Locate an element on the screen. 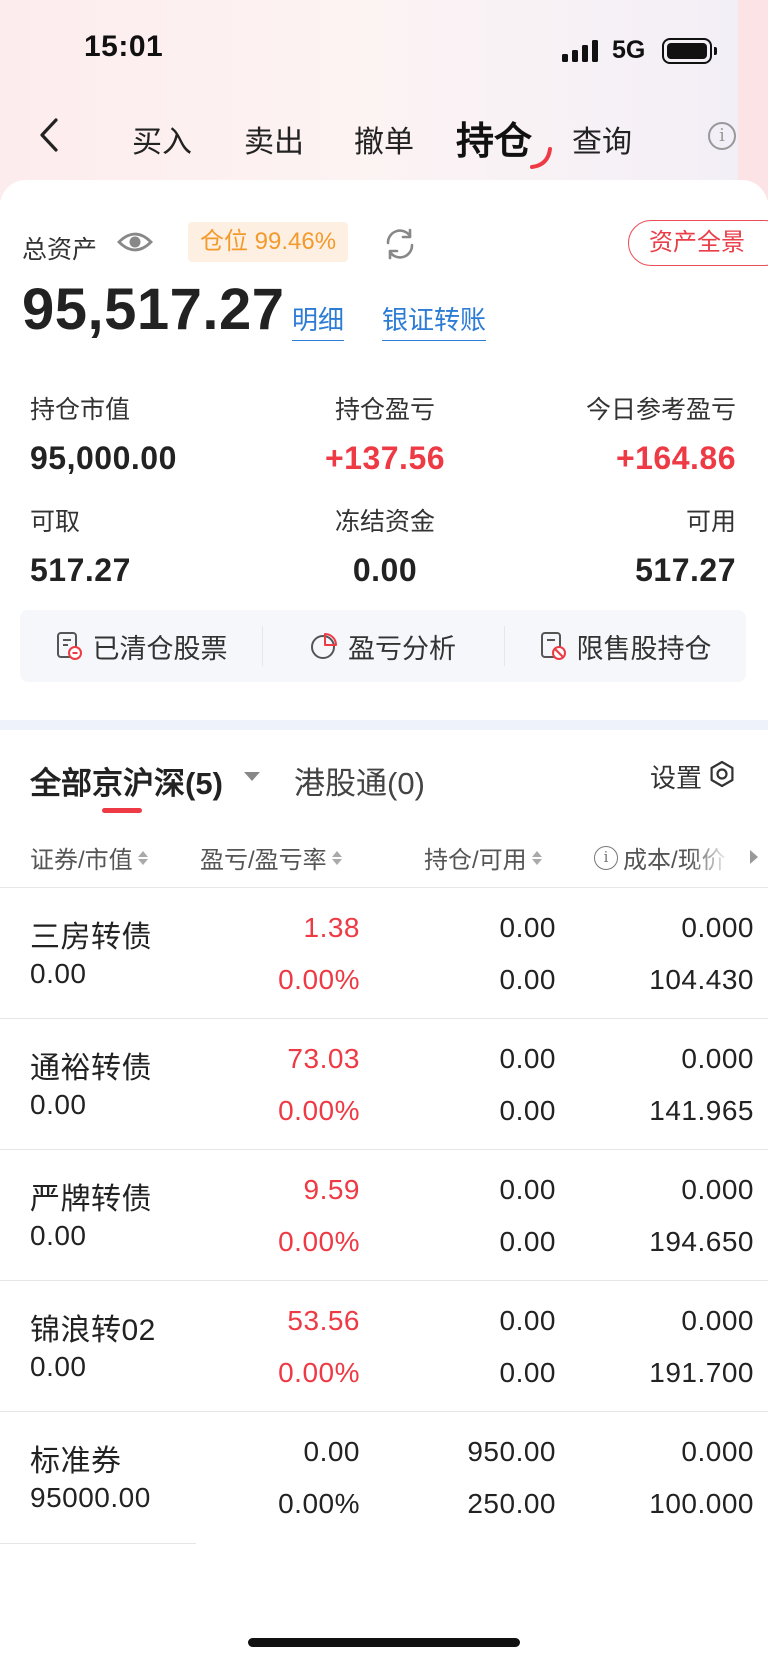 This screenshot has height=1663, width=768. pl-analysis-label: 盈亏分析 is located at coordinates (402, 648).